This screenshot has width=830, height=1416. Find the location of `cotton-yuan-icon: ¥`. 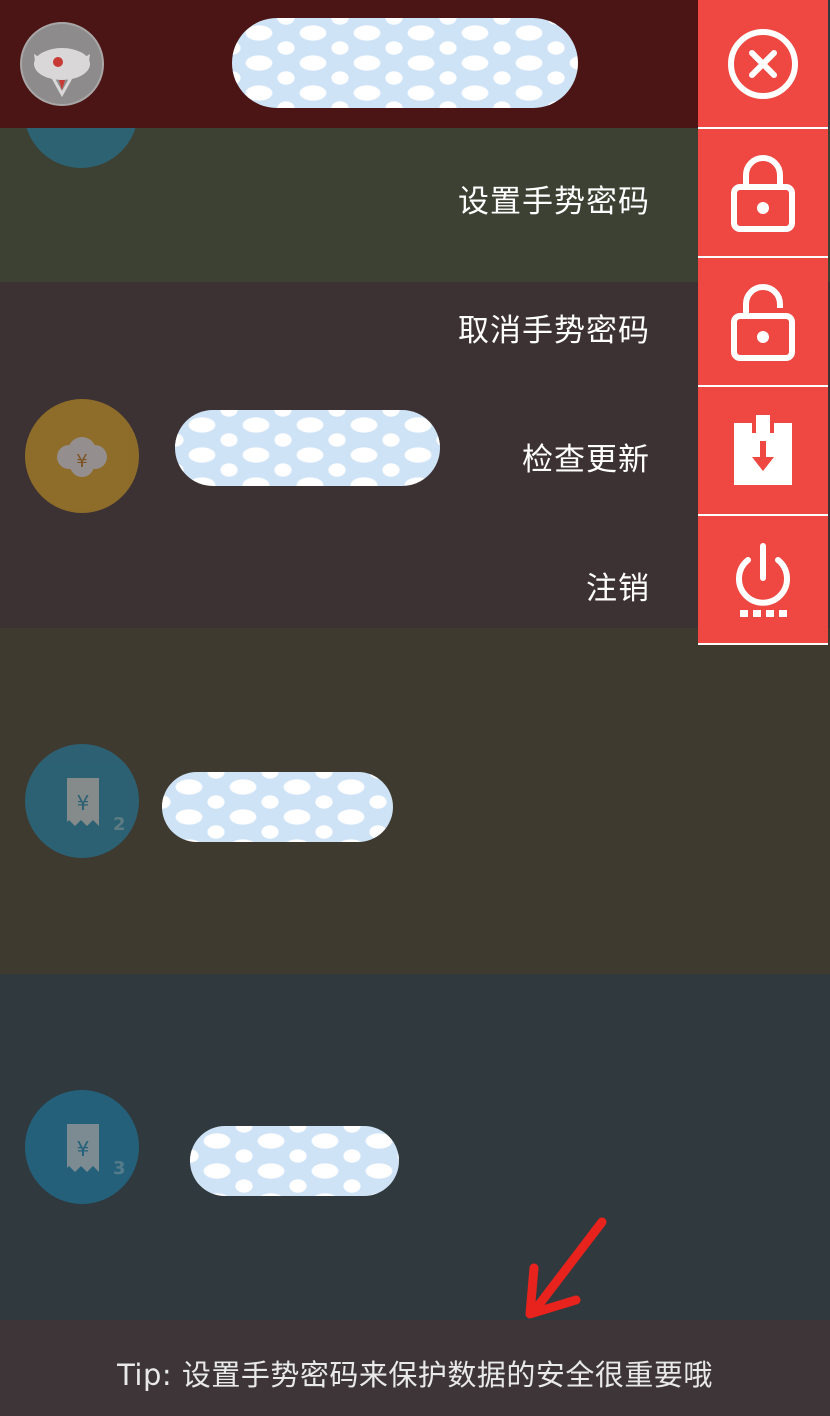

cotton-yuan-icon: ¥ is located at coordinates (82, 456).